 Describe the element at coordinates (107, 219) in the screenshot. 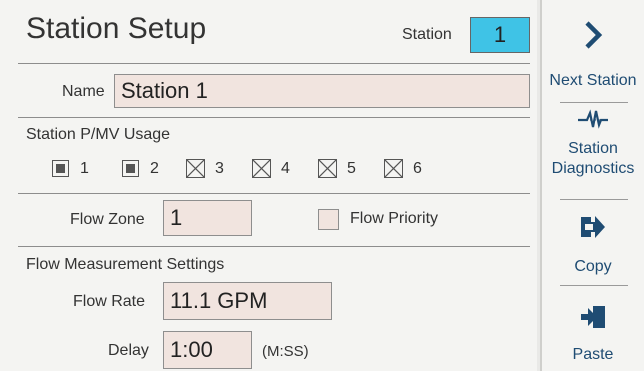

I see `flow-zone-label: Flow Zone` at that location.